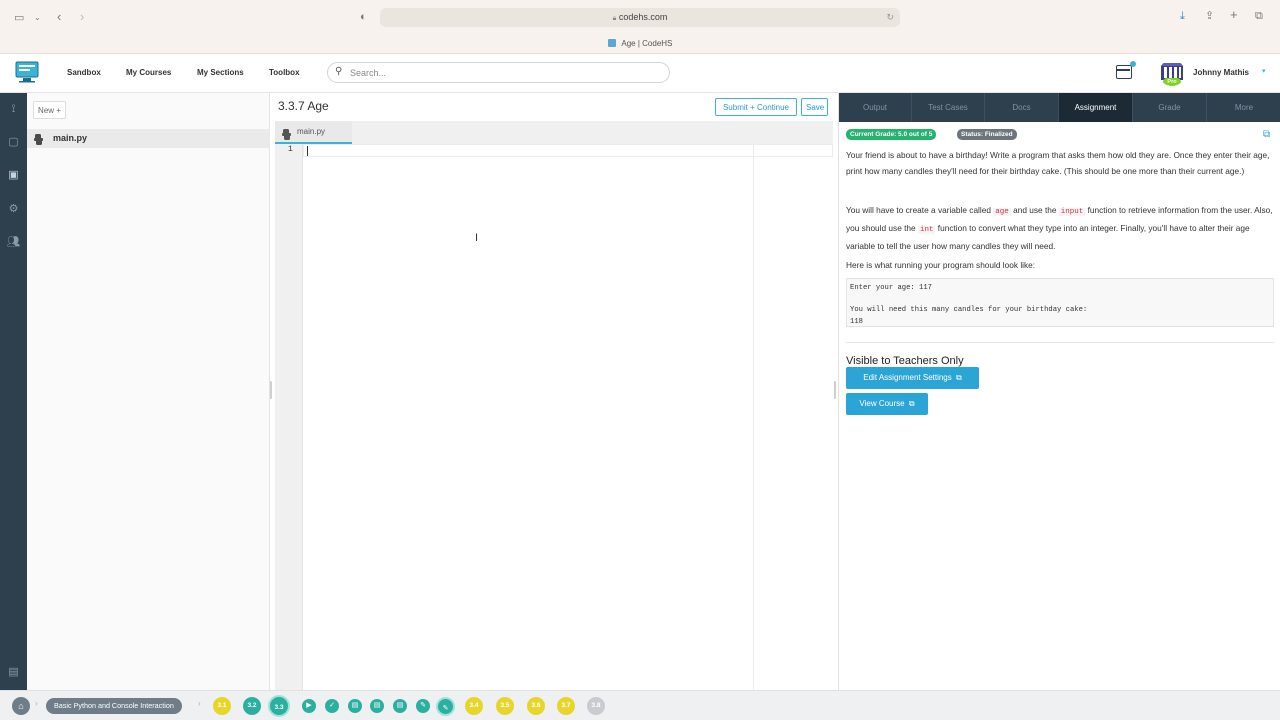 The width and height of the screenshot is (1280, 720). I want to click on share-icon: ⇪, so click(1209, 16).